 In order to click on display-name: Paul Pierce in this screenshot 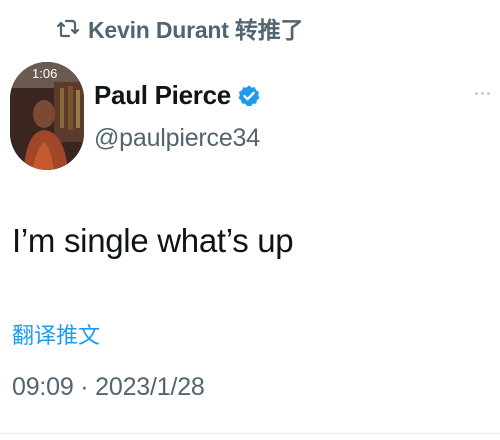, I will do `click(162, 95)`.